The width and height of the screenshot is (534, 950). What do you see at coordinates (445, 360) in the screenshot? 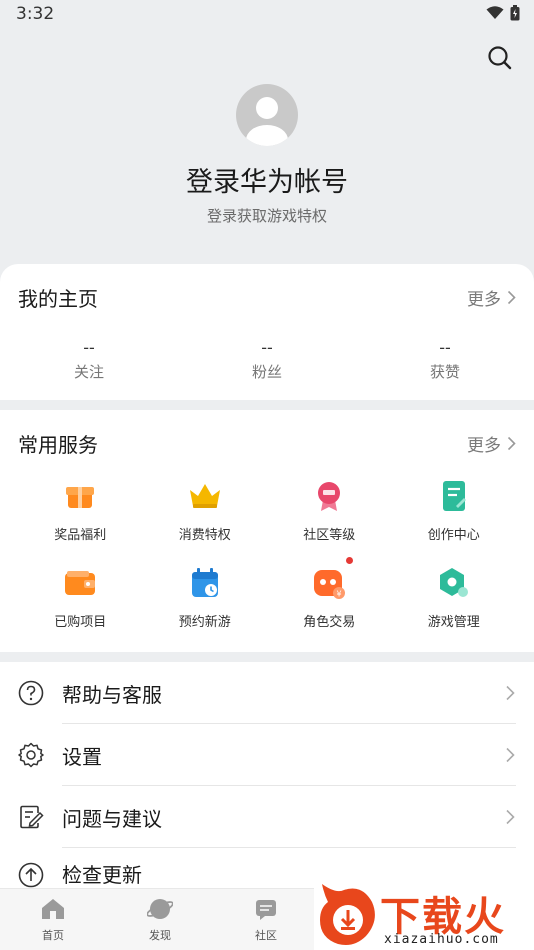
I see `stat-likes: -- 获赞` at bounding box center [445, 360].